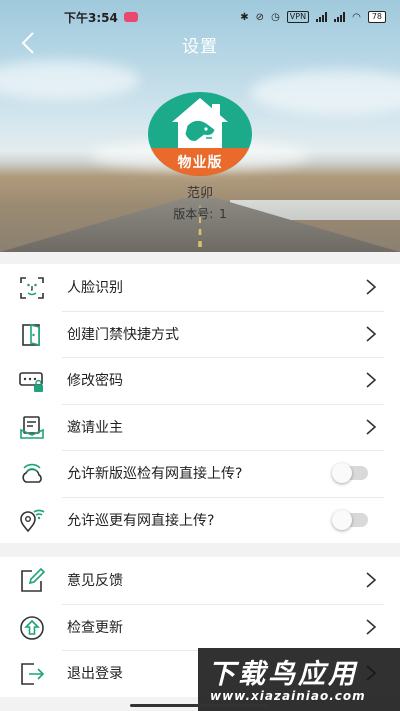  I want to click on home-indicator, so click(200, 705).